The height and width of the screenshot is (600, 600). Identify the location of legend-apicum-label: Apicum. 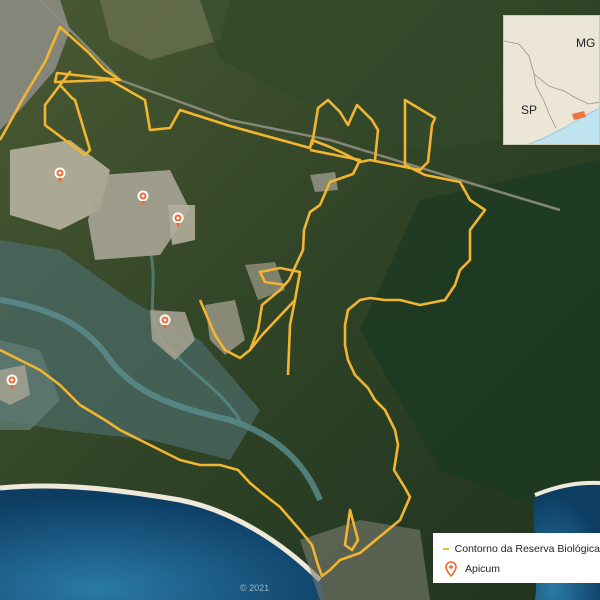
(483, 569).